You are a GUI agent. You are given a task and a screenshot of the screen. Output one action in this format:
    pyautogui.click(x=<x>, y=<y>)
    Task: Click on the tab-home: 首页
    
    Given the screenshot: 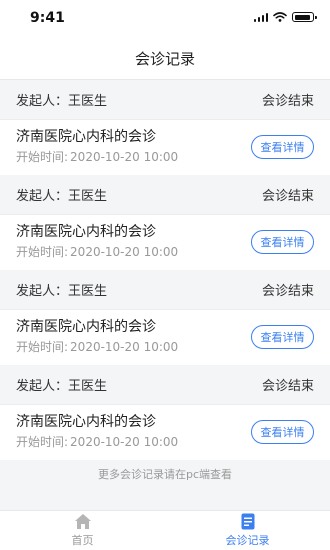 What is the action you would take?
    pyautogui.click(x=82, y=530)
    